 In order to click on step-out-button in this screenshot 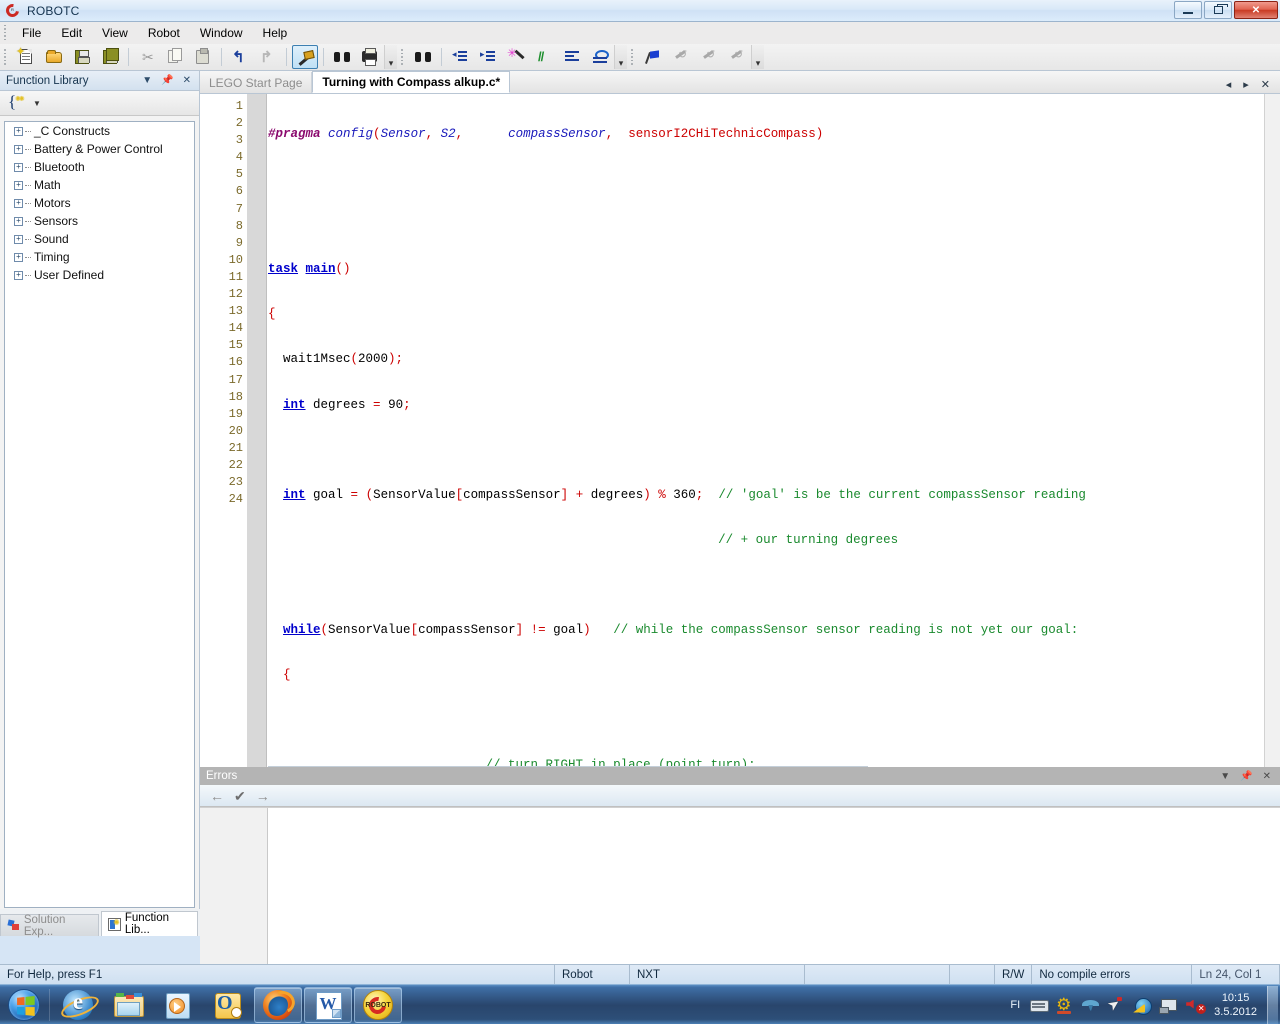, I will do `click(737, 57)`.